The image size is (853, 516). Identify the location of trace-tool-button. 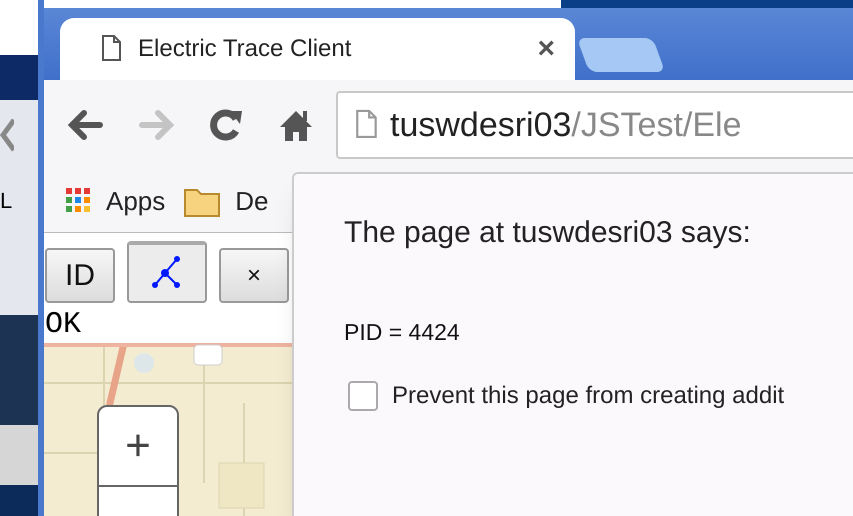
(167, 272).